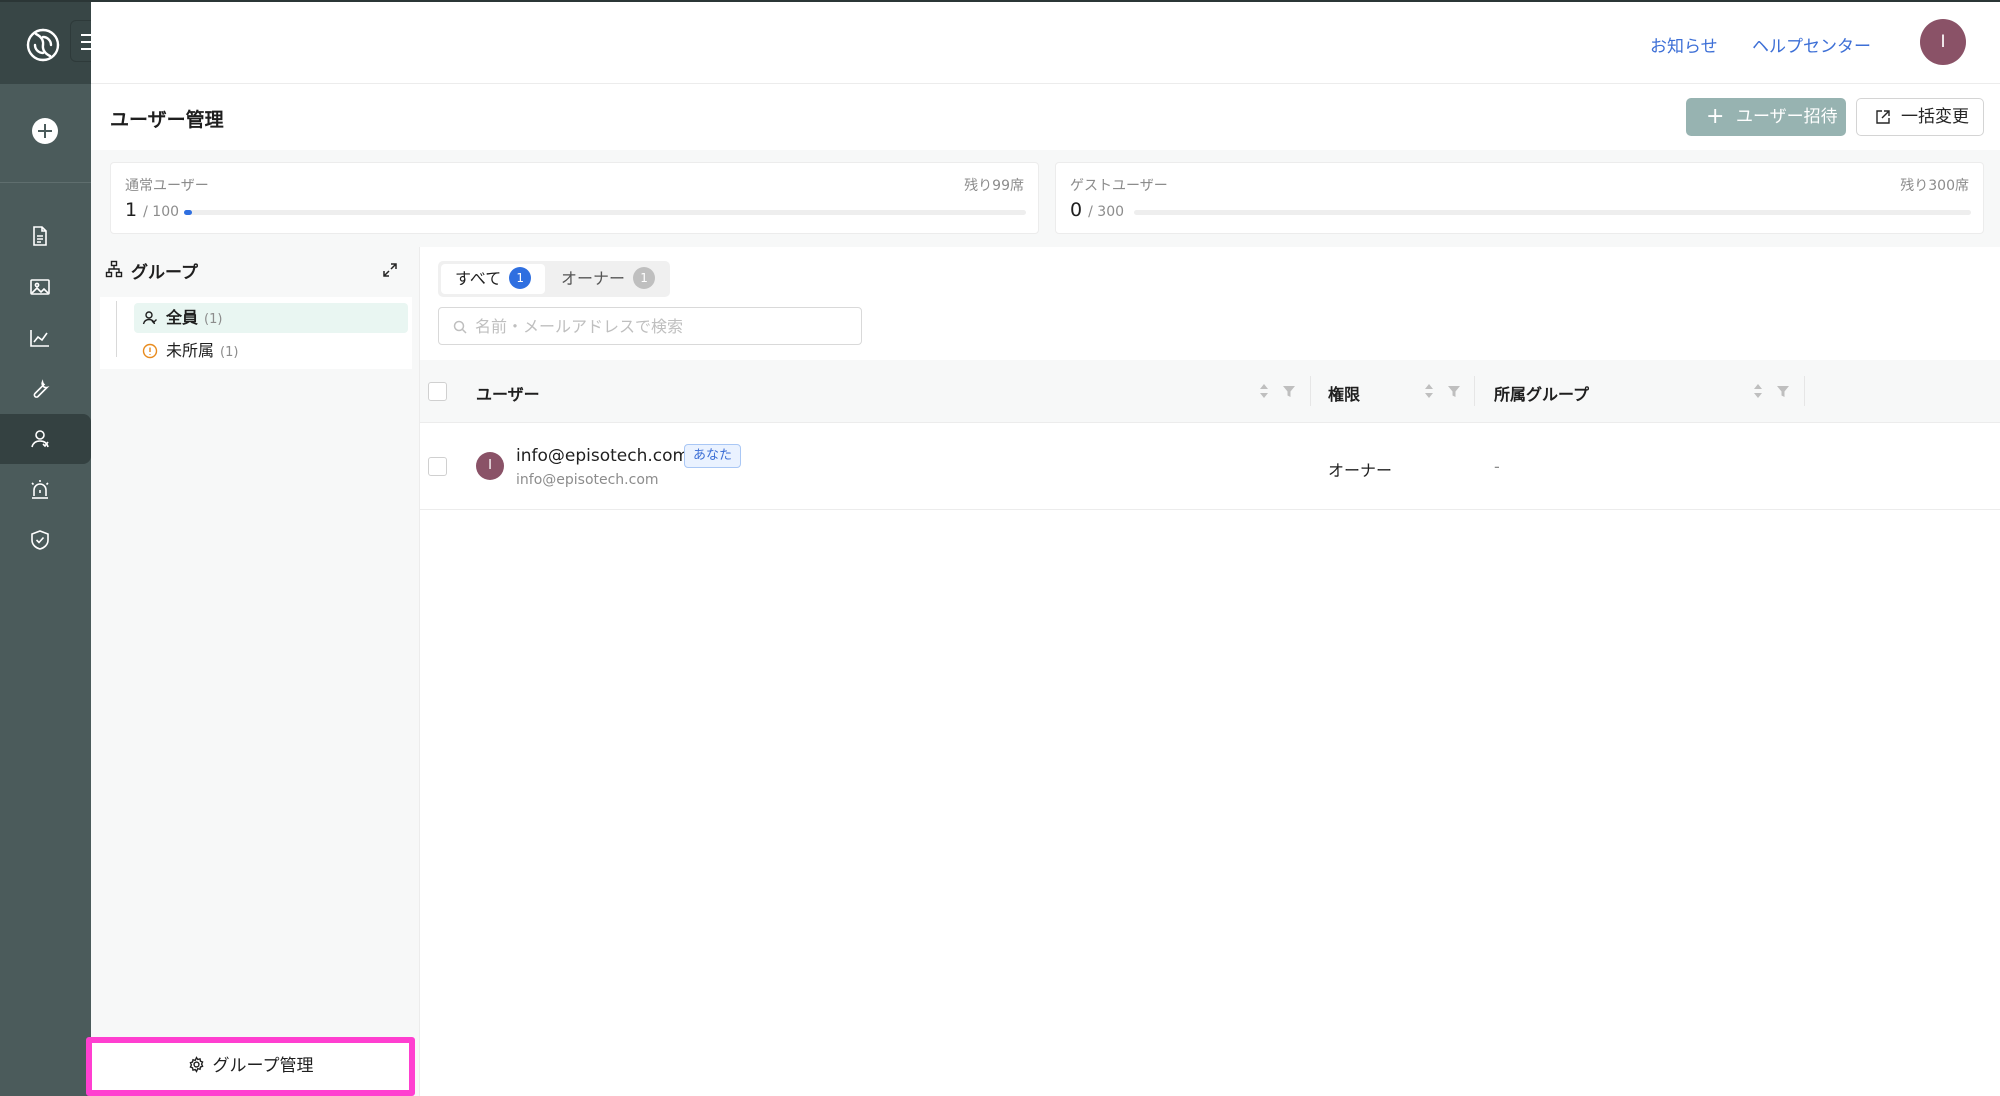  What do you see at coordinates (1097, 210) in the screenshot?
I see `guest-user-count: 0 / 300` at bounding box center [1097, 210].